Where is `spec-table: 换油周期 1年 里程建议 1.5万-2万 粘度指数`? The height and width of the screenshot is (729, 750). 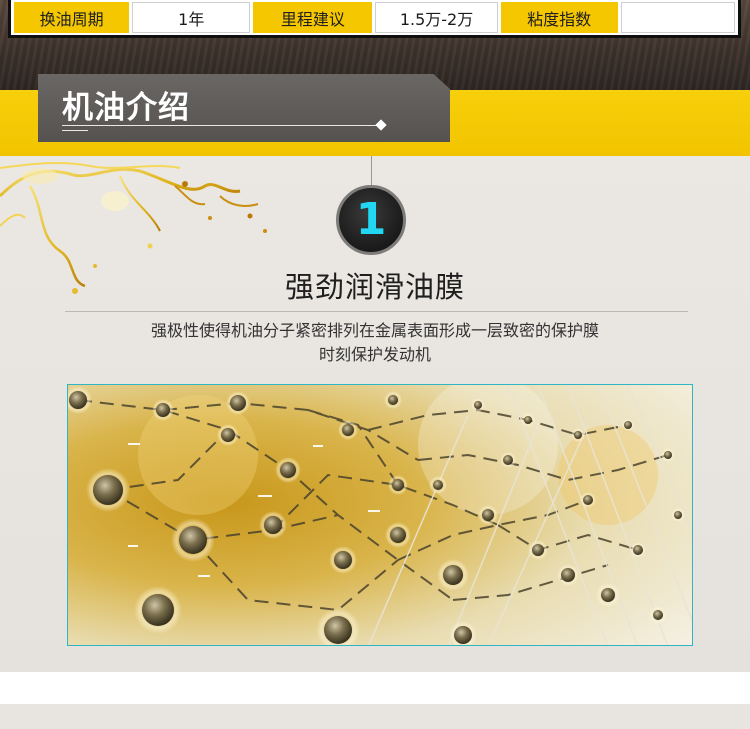 spec-table: 换油周期 1年 里程建议 1.5万-2万 粘度指数 is located at coordinates (374, 19).